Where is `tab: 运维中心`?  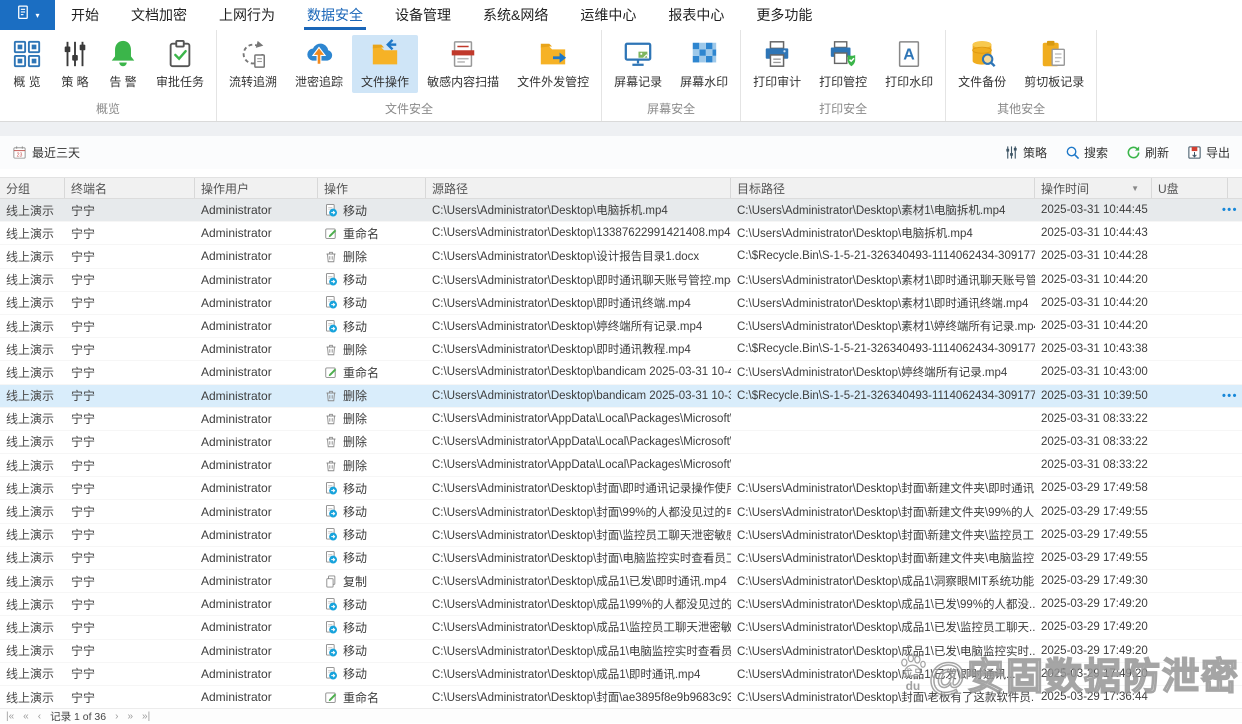 tab: 运维中心 is located at coordinates (608, 15).